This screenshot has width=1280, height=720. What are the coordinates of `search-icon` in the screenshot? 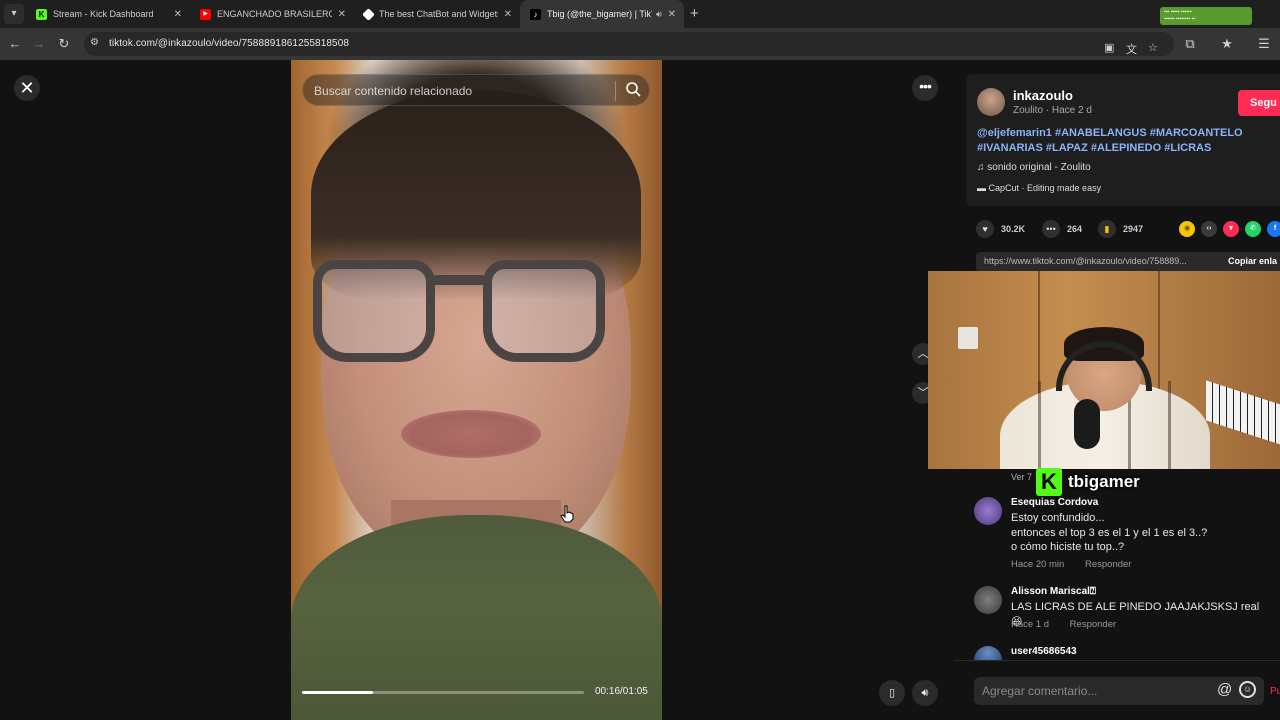 It's located at (633, 89).